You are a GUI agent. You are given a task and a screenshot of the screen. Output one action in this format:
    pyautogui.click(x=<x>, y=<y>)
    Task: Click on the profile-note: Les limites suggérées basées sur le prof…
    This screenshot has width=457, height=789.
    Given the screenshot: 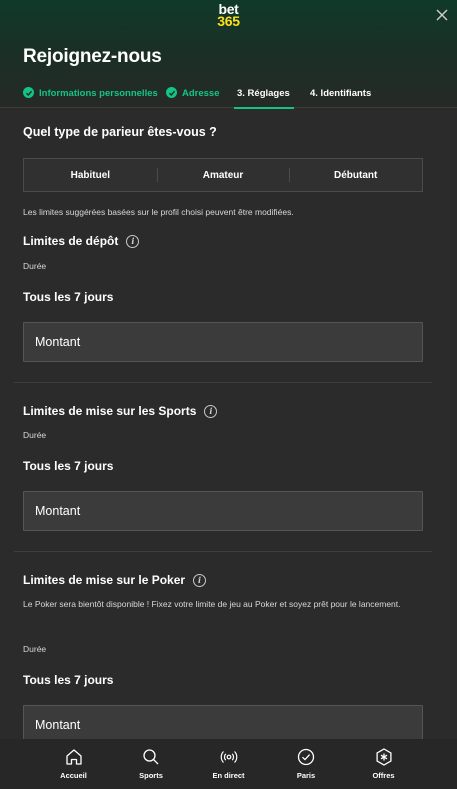 What is the action you would take?
    pyautogui.click(x=158, y=212)
    